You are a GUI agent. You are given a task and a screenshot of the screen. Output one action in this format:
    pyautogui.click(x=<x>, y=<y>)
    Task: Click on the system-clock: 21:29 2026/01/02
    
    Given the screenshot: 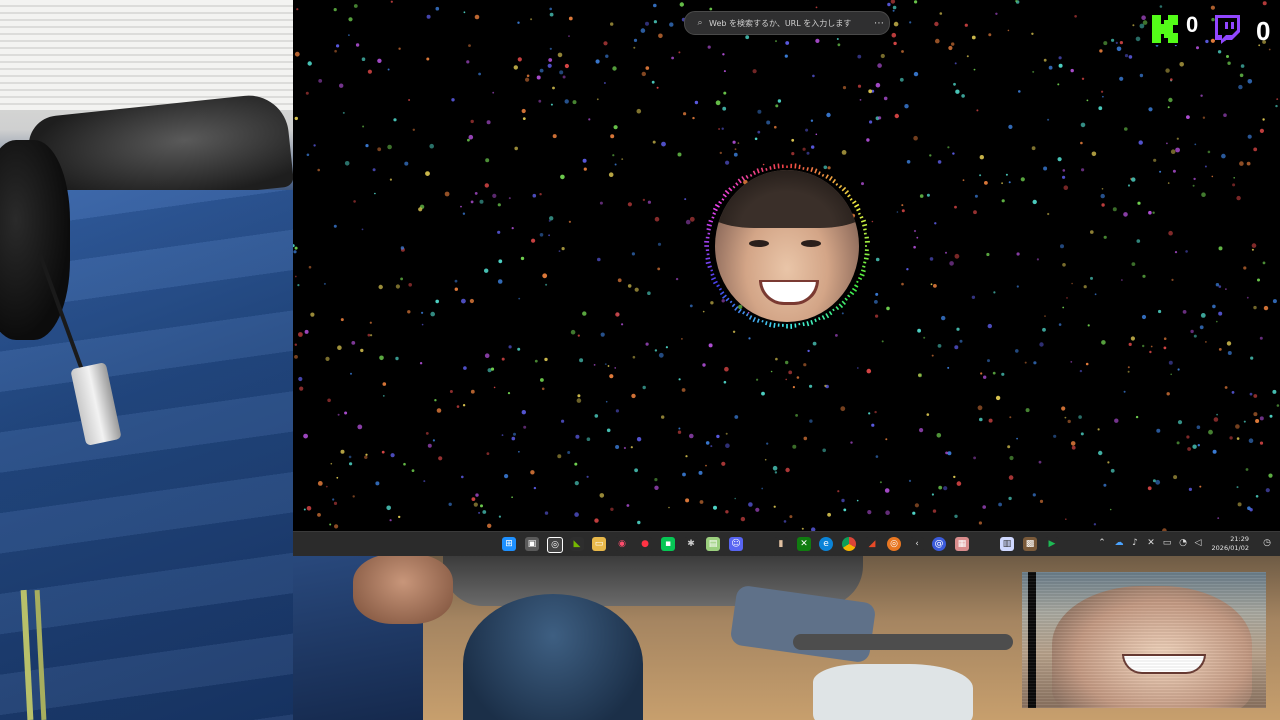 What is the action you would take?
    pyautogui.click(x=1230, y=544)
    